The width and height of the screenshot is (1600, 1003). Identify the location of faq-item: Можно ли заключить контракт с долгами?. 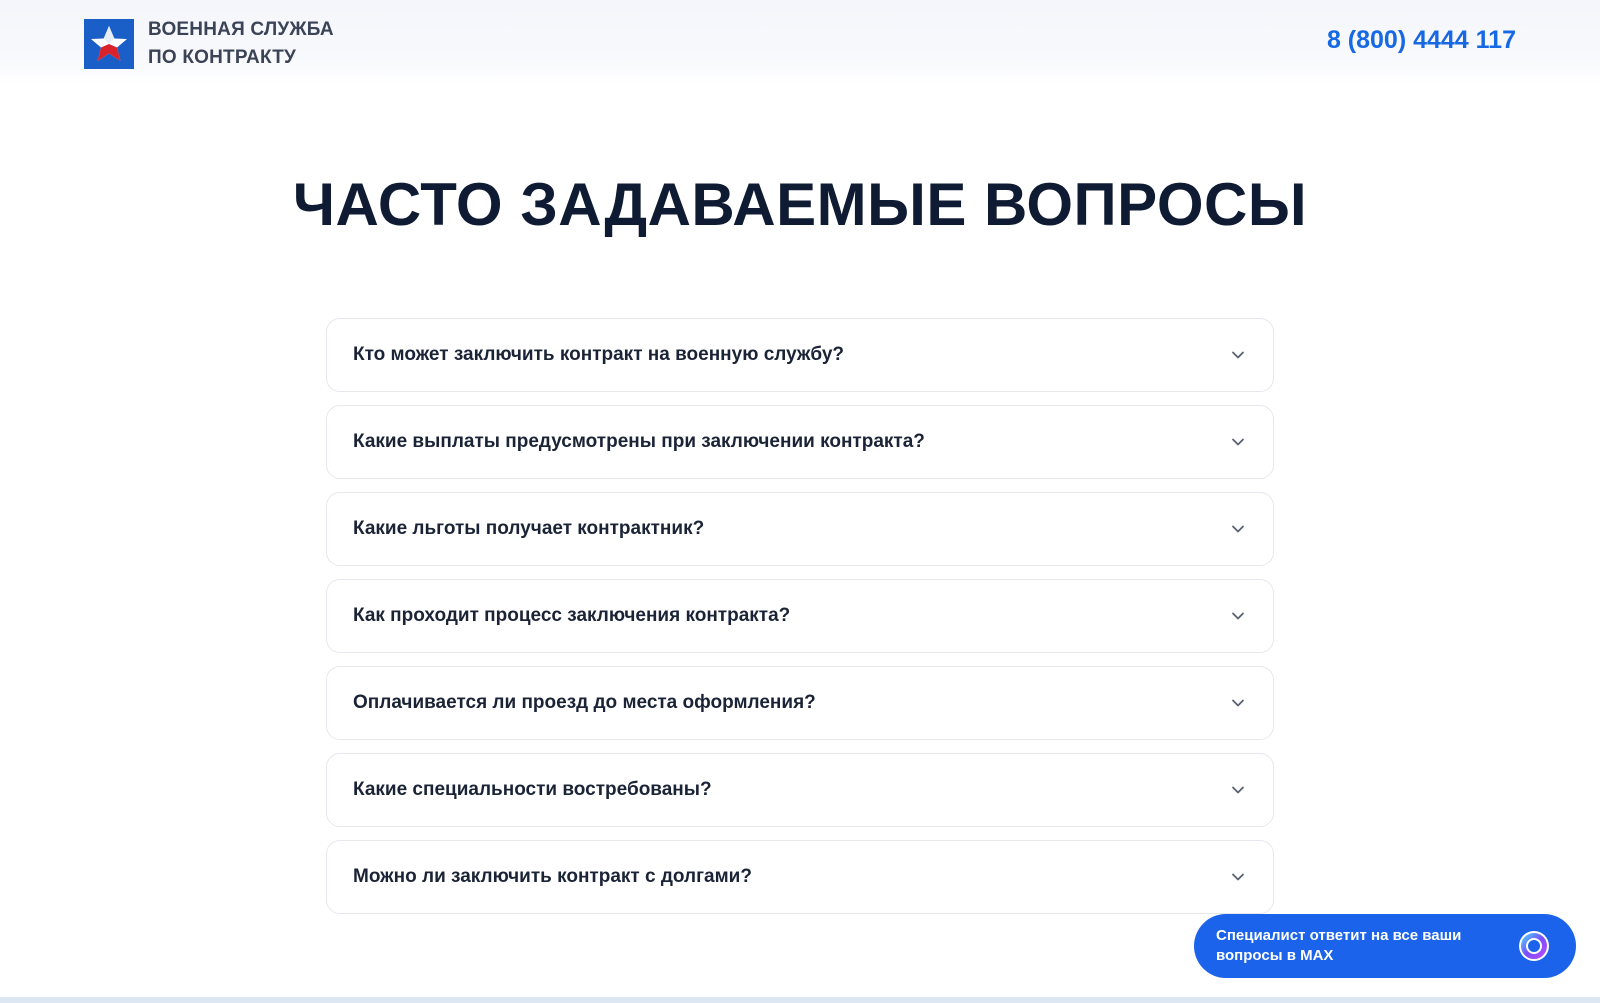
(800, 877).